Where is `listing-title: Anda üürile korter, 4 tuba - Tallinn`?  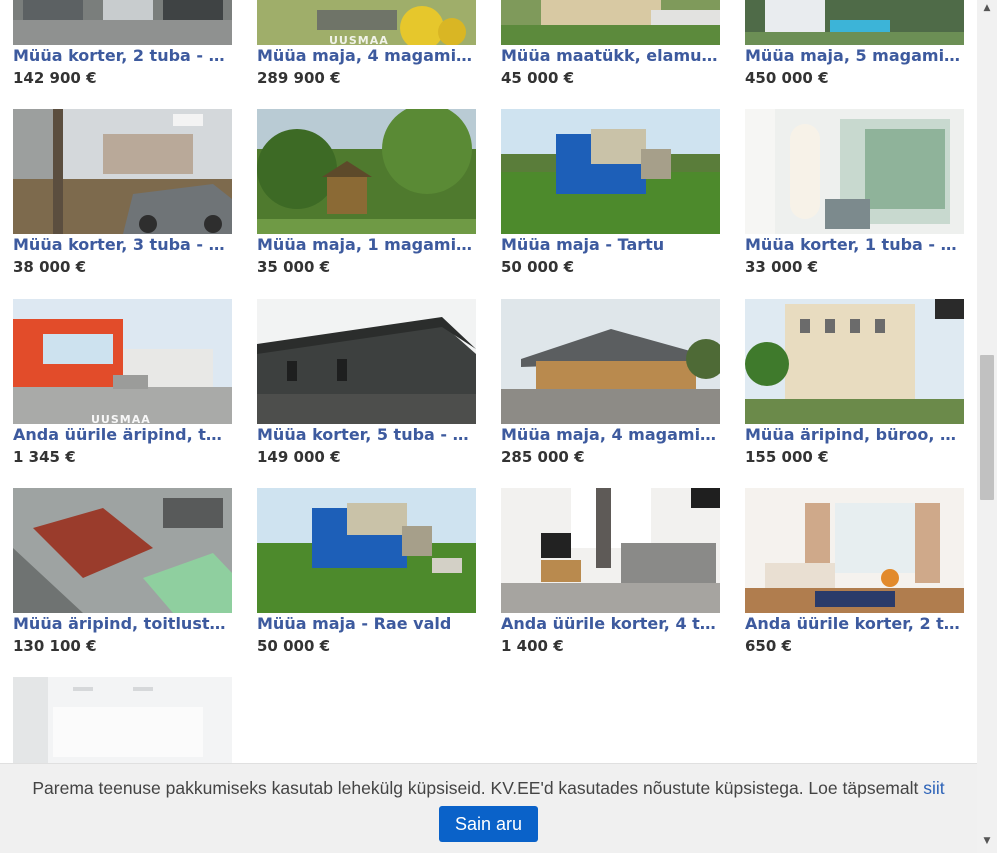
listing-title: Anda üürile korter, 4 tuba - Tallinn is located at coordinates (610, 624).